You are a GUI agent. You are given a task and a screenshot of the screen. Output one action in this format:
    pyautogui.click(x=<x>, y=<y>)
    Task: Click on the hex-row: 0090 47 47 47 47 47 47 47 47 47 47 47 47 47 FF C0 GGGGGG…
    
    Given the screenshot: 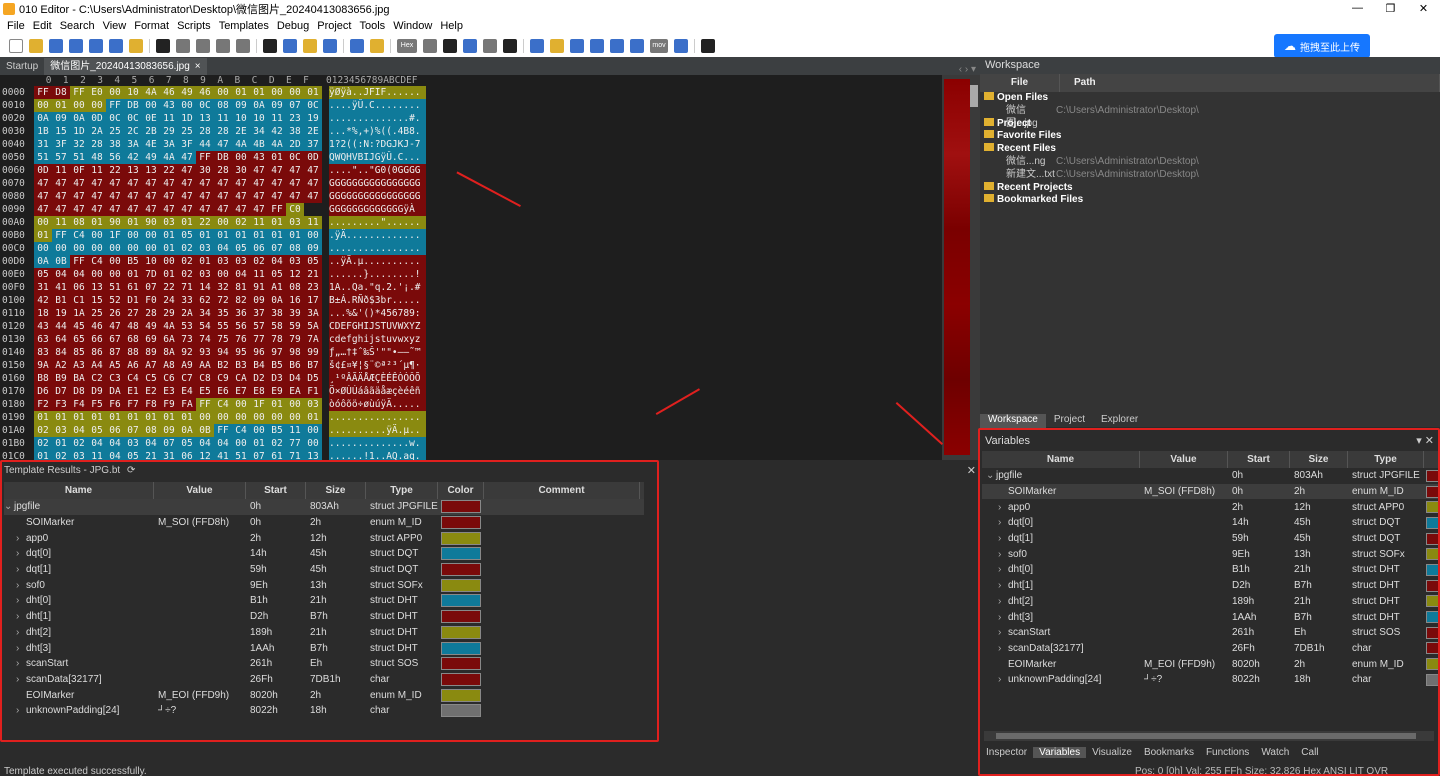 What is the action you would take?
    pyautogui.click(x=471, y=209)
    